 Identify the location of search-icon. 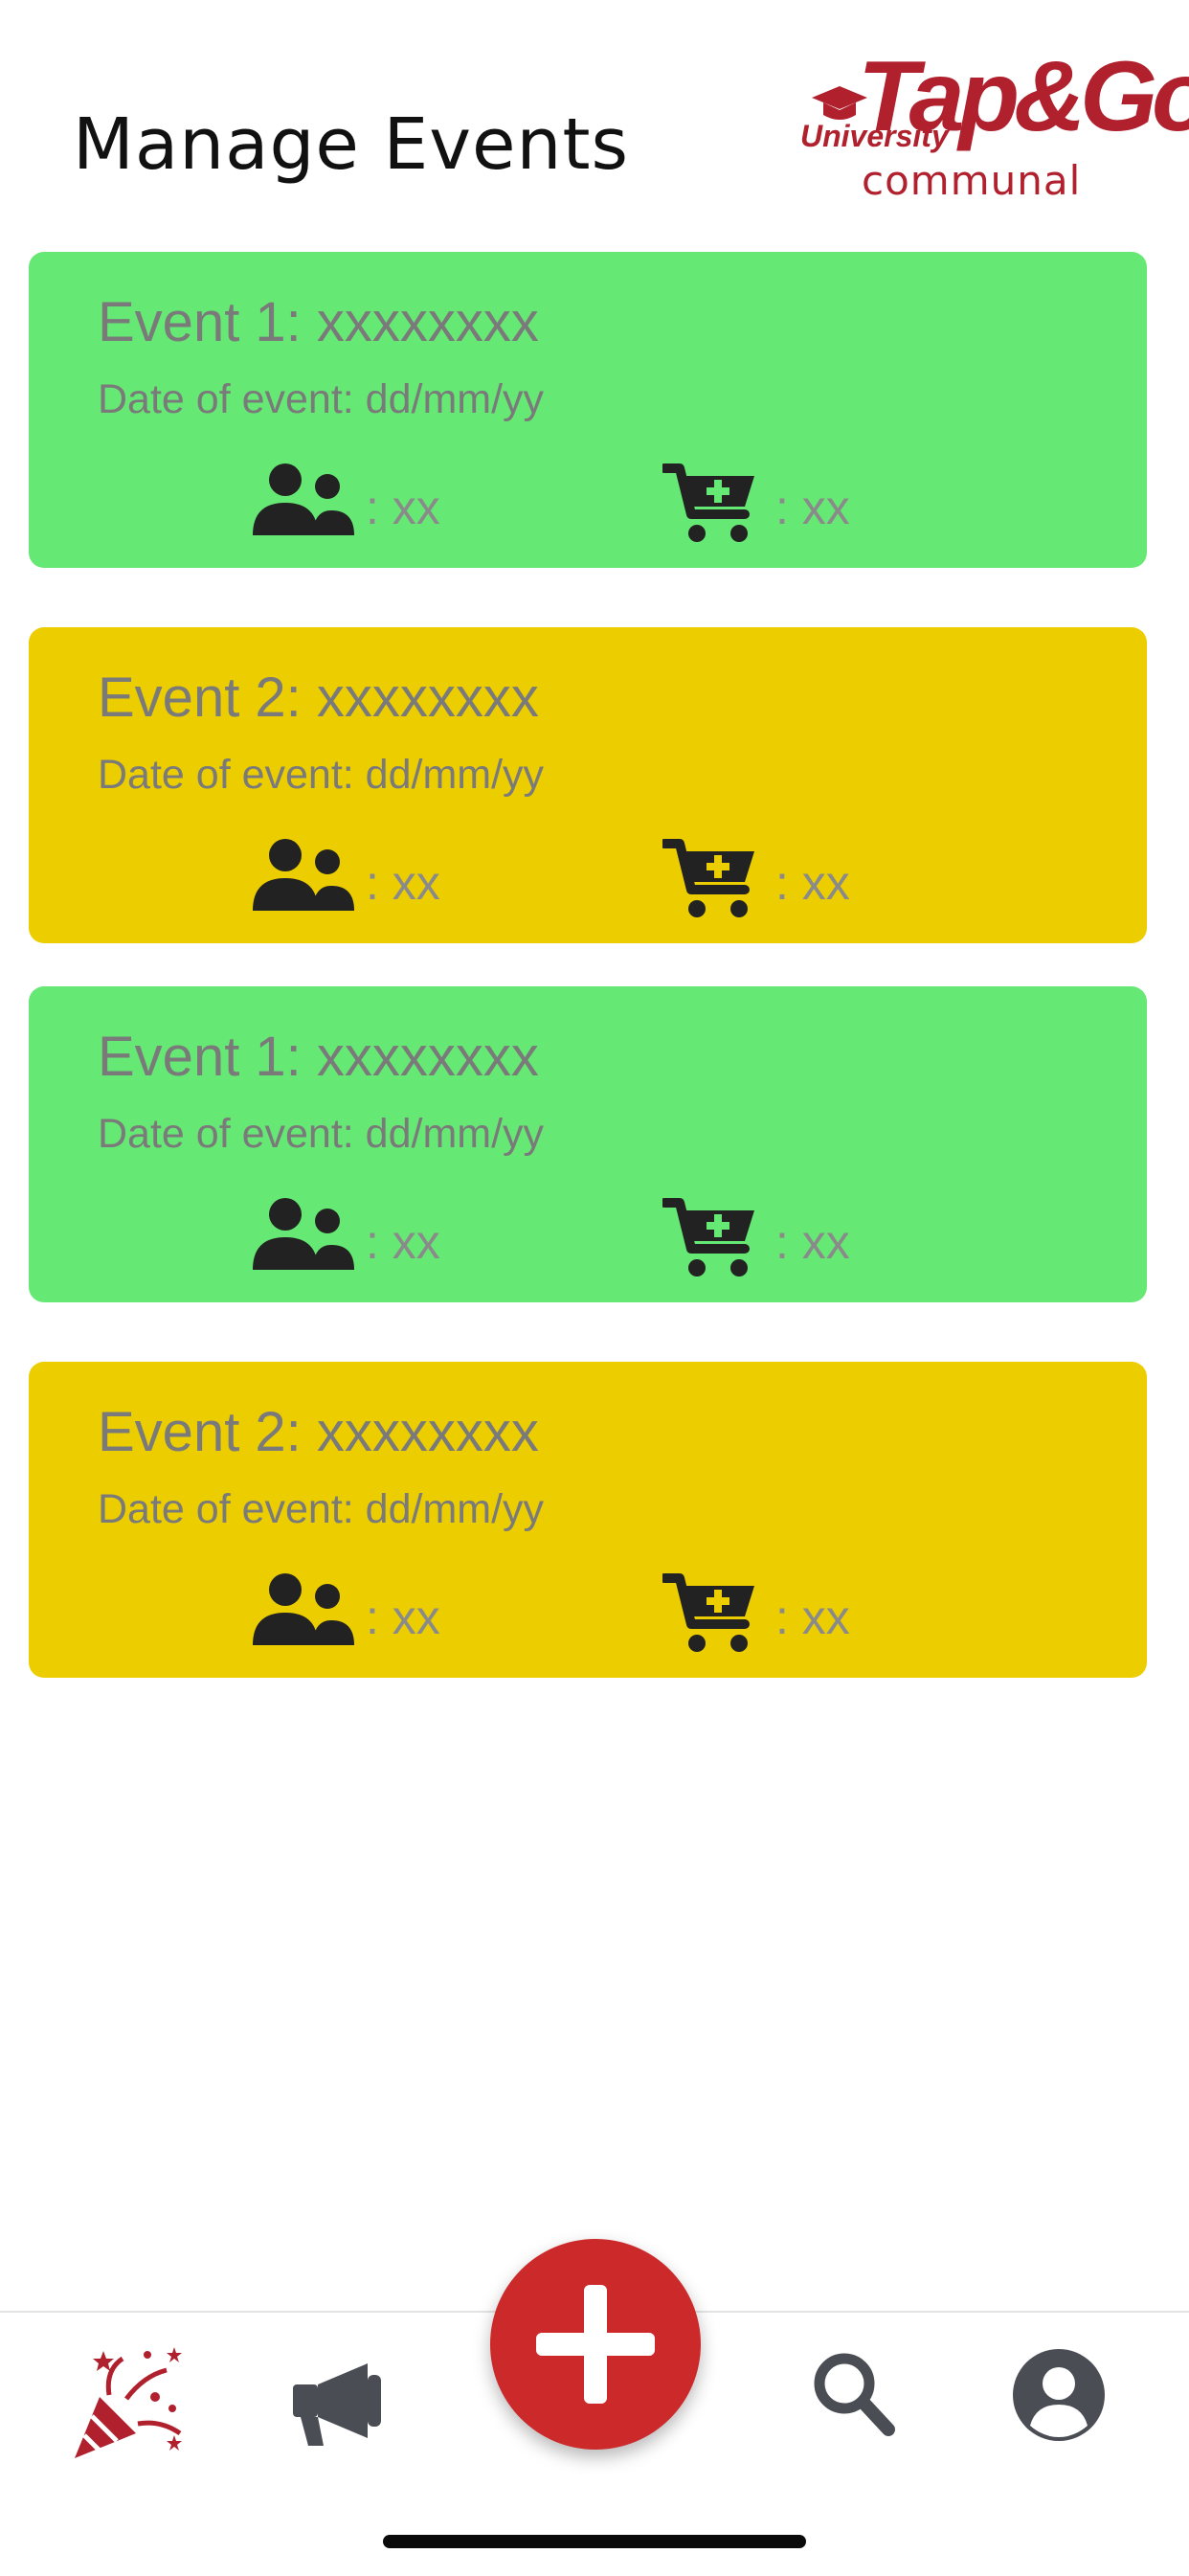
(854, 2394).